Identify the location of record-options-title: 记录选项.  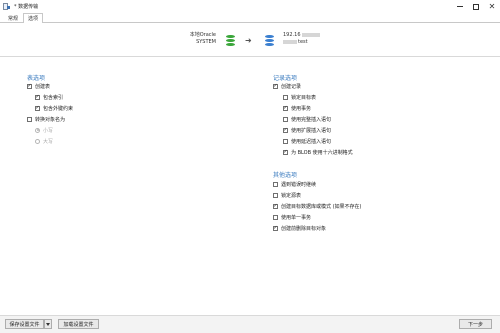
(285, 78).